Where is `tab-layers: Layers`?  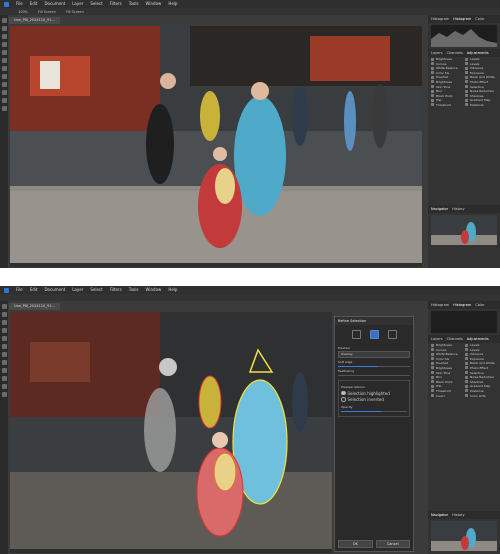 tab-layers: Layers is located at coordinates (437, 53).